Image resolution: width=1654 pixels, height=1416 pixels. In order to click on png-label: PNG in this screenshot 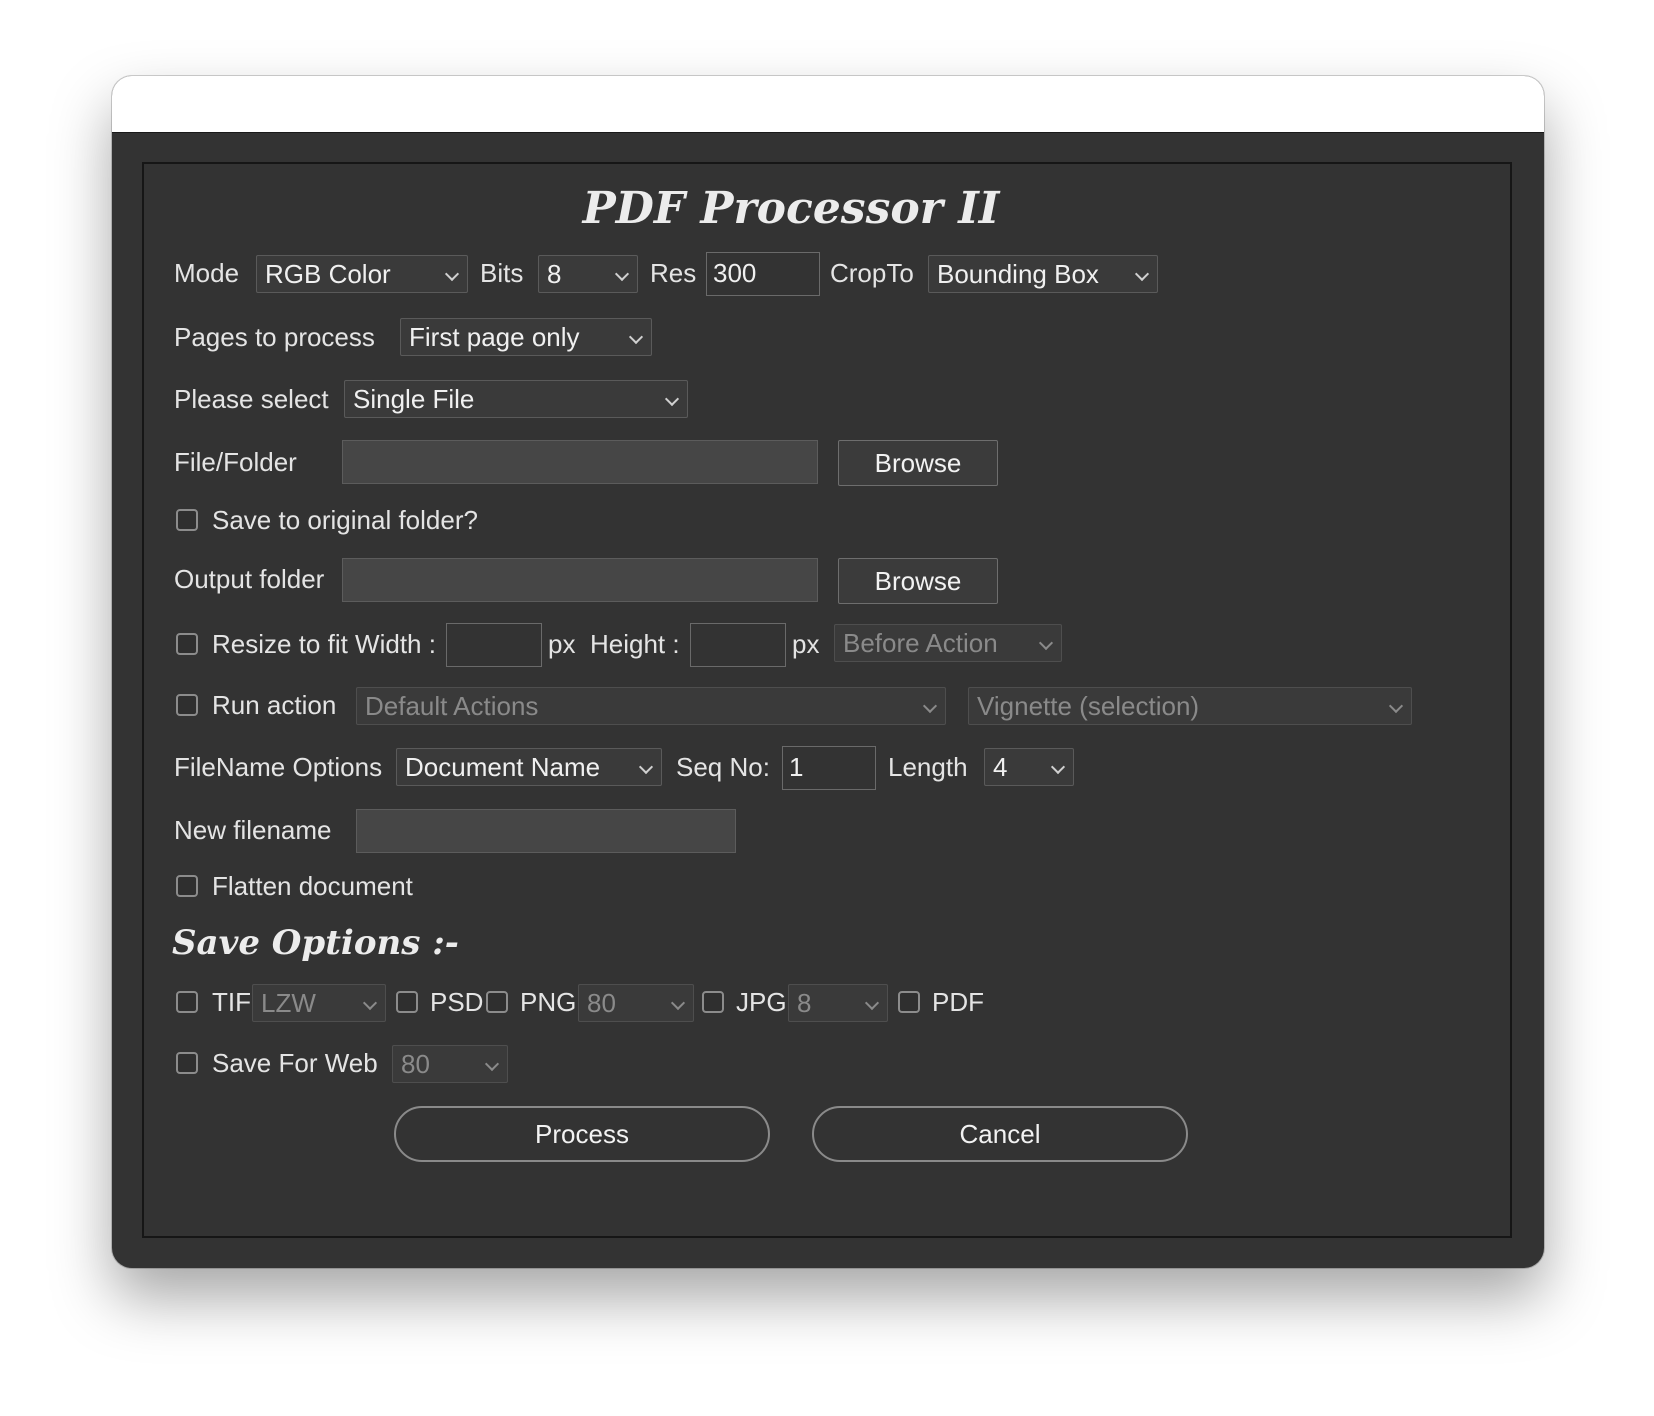, I will do `click(548, 1002)`.